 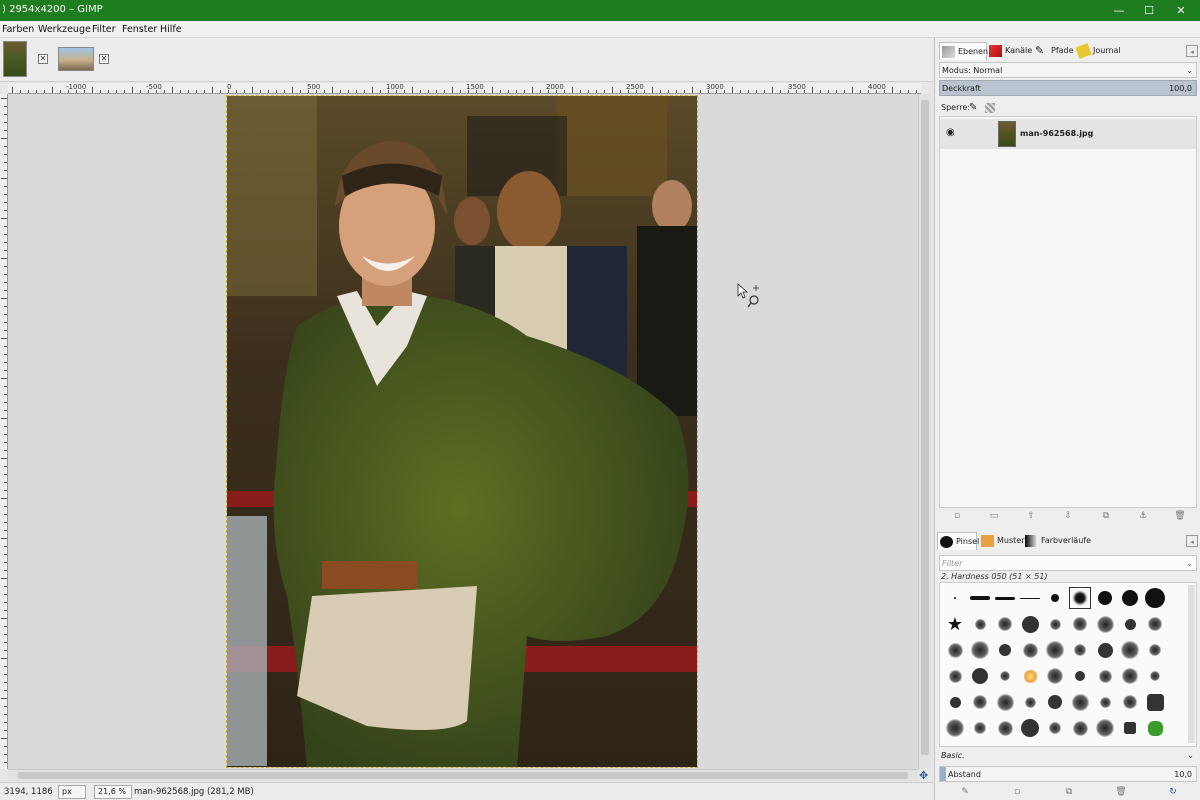 What do you see at coordinates (1143, 516) in the screenshot?
I see `anchor-layer-icon: ⚓` at bounding box center [1143, 516].